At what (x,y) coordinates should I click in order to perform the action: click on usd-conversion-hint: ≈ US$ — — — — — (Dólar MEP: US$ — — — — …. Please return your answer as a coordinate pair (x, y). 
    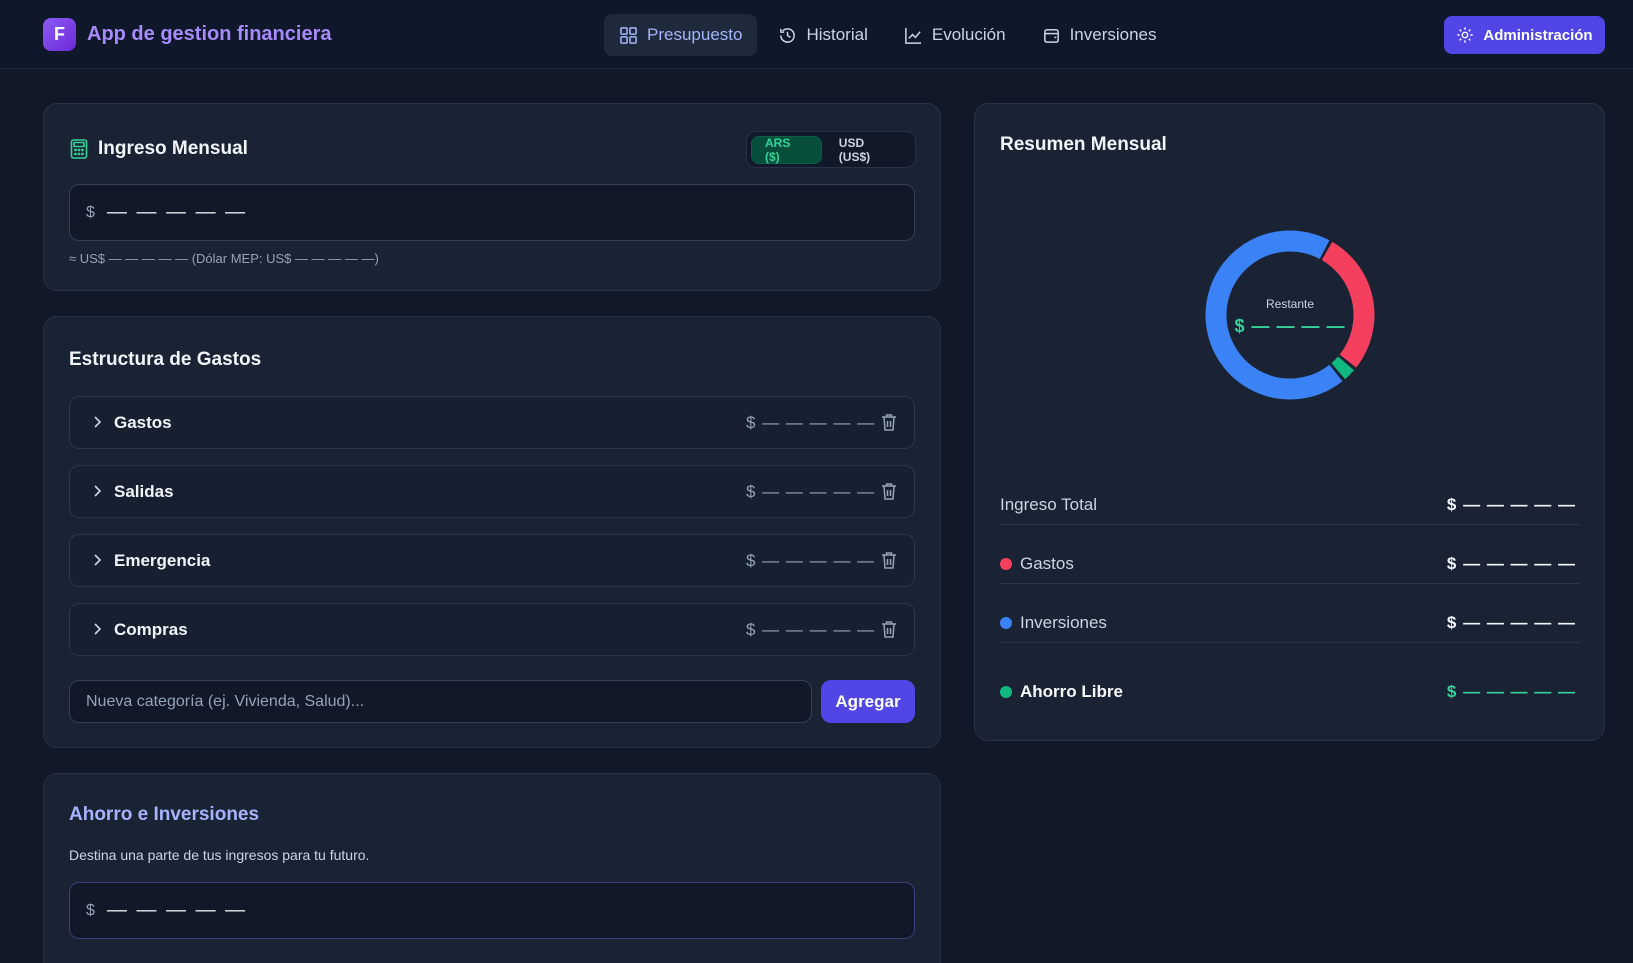
    Looking at the image, I should click on (224, 258).